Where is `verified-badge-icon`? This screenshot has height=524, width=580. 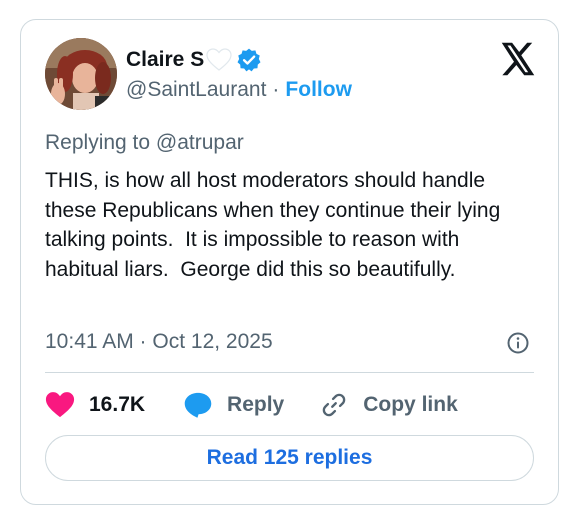 verified-badge-icon is located at coordinates (249, 60).